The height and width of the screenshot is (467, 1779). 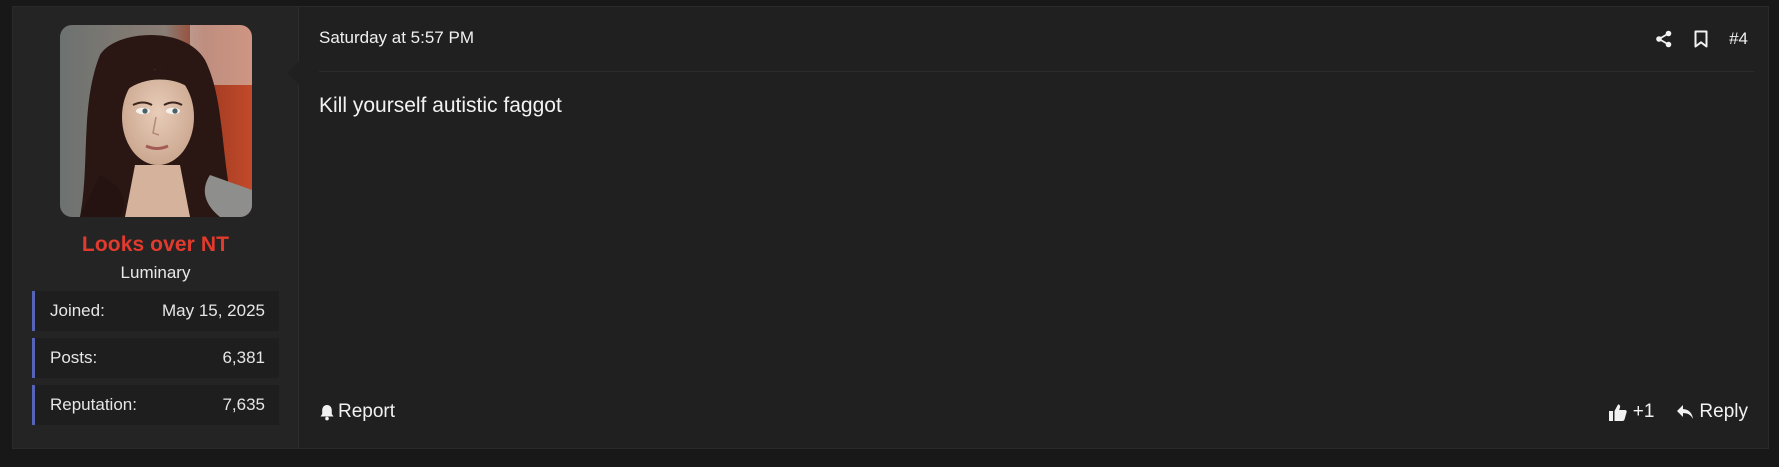 I want to click on reply-arrow-icon, so click(x=1685, y=411).